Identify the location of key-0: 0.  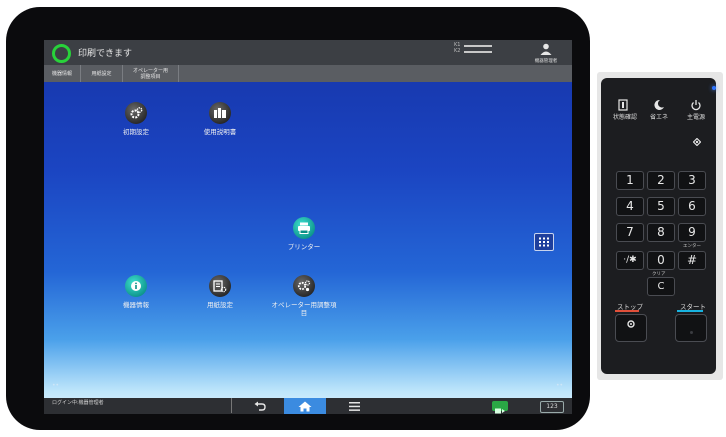
(661, 260).